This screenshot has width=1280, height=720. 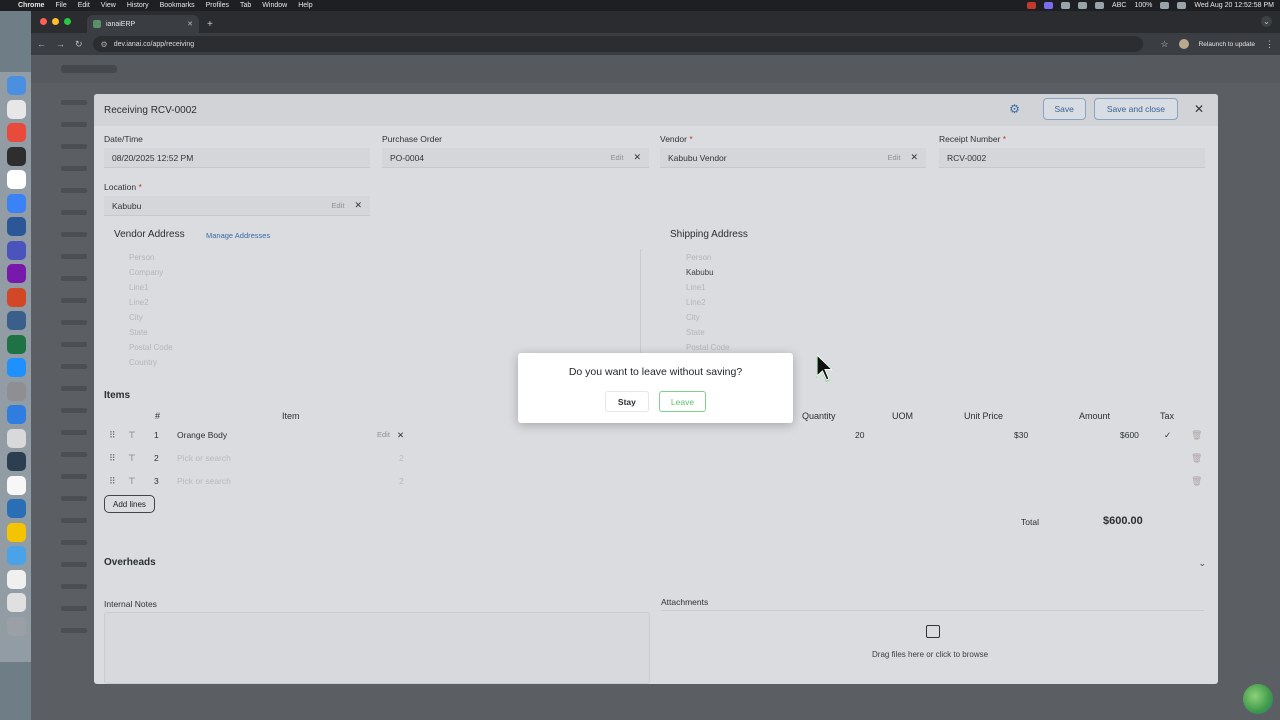 What do you see at coordinates (1258, 699) in the screenshot?
I see `floating-app-icon` at bounding box center [1258, 699].